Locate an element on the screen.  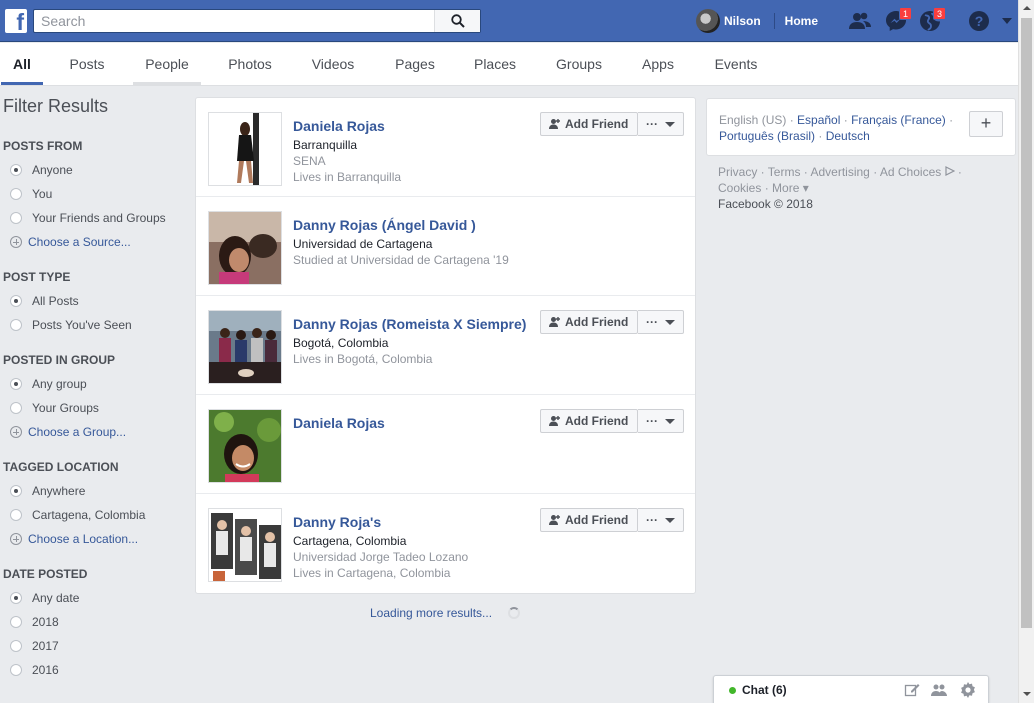
home-link: Home is located at coordinates (801, 21).